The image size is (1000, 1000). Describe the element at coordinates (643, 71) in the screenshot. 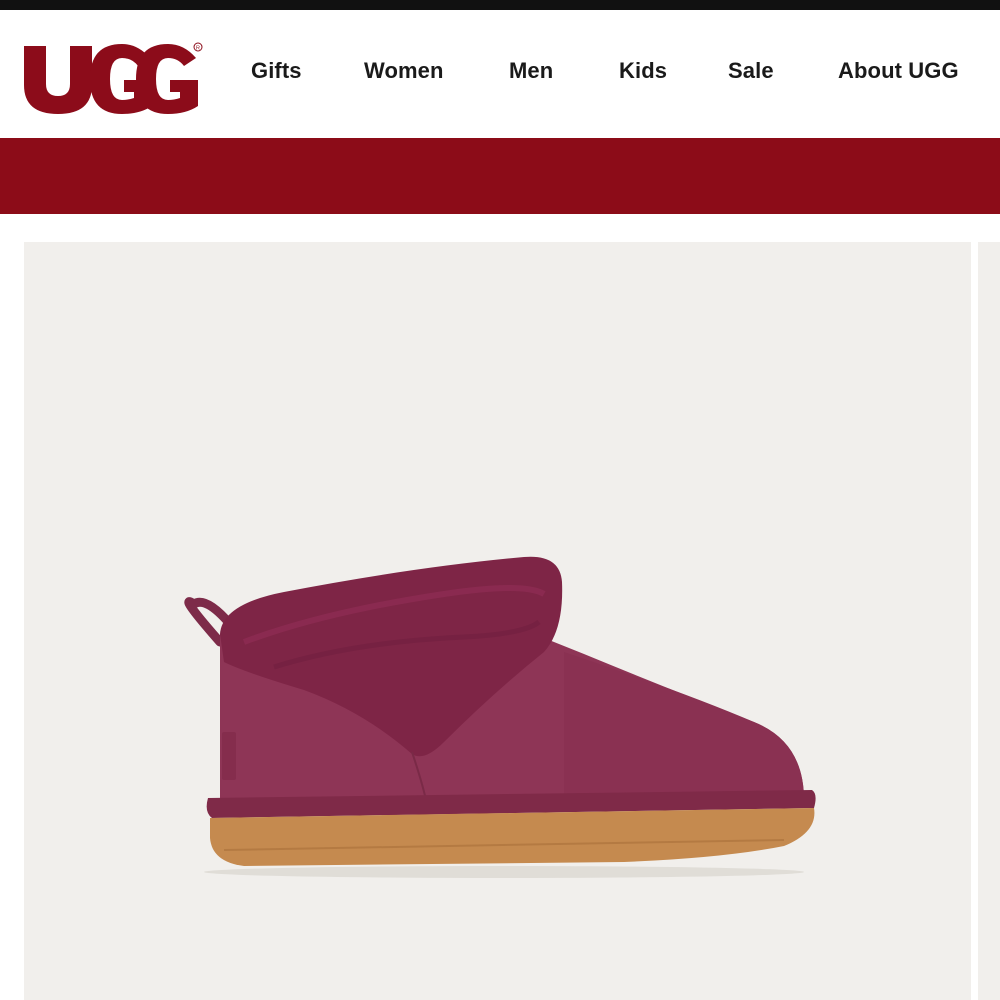

I see `nav-kids: Kids` at that location.